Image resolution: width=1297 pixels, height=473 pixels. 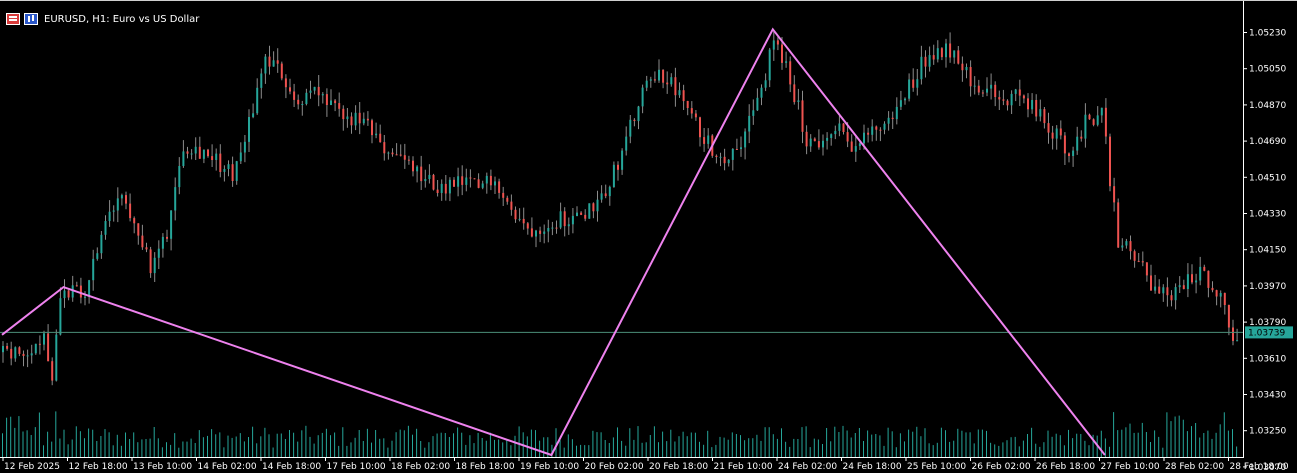 What do you see at coordinates (13, 19) in the screenshot?
I see `bars-icon` at bounding box center [13, 19].